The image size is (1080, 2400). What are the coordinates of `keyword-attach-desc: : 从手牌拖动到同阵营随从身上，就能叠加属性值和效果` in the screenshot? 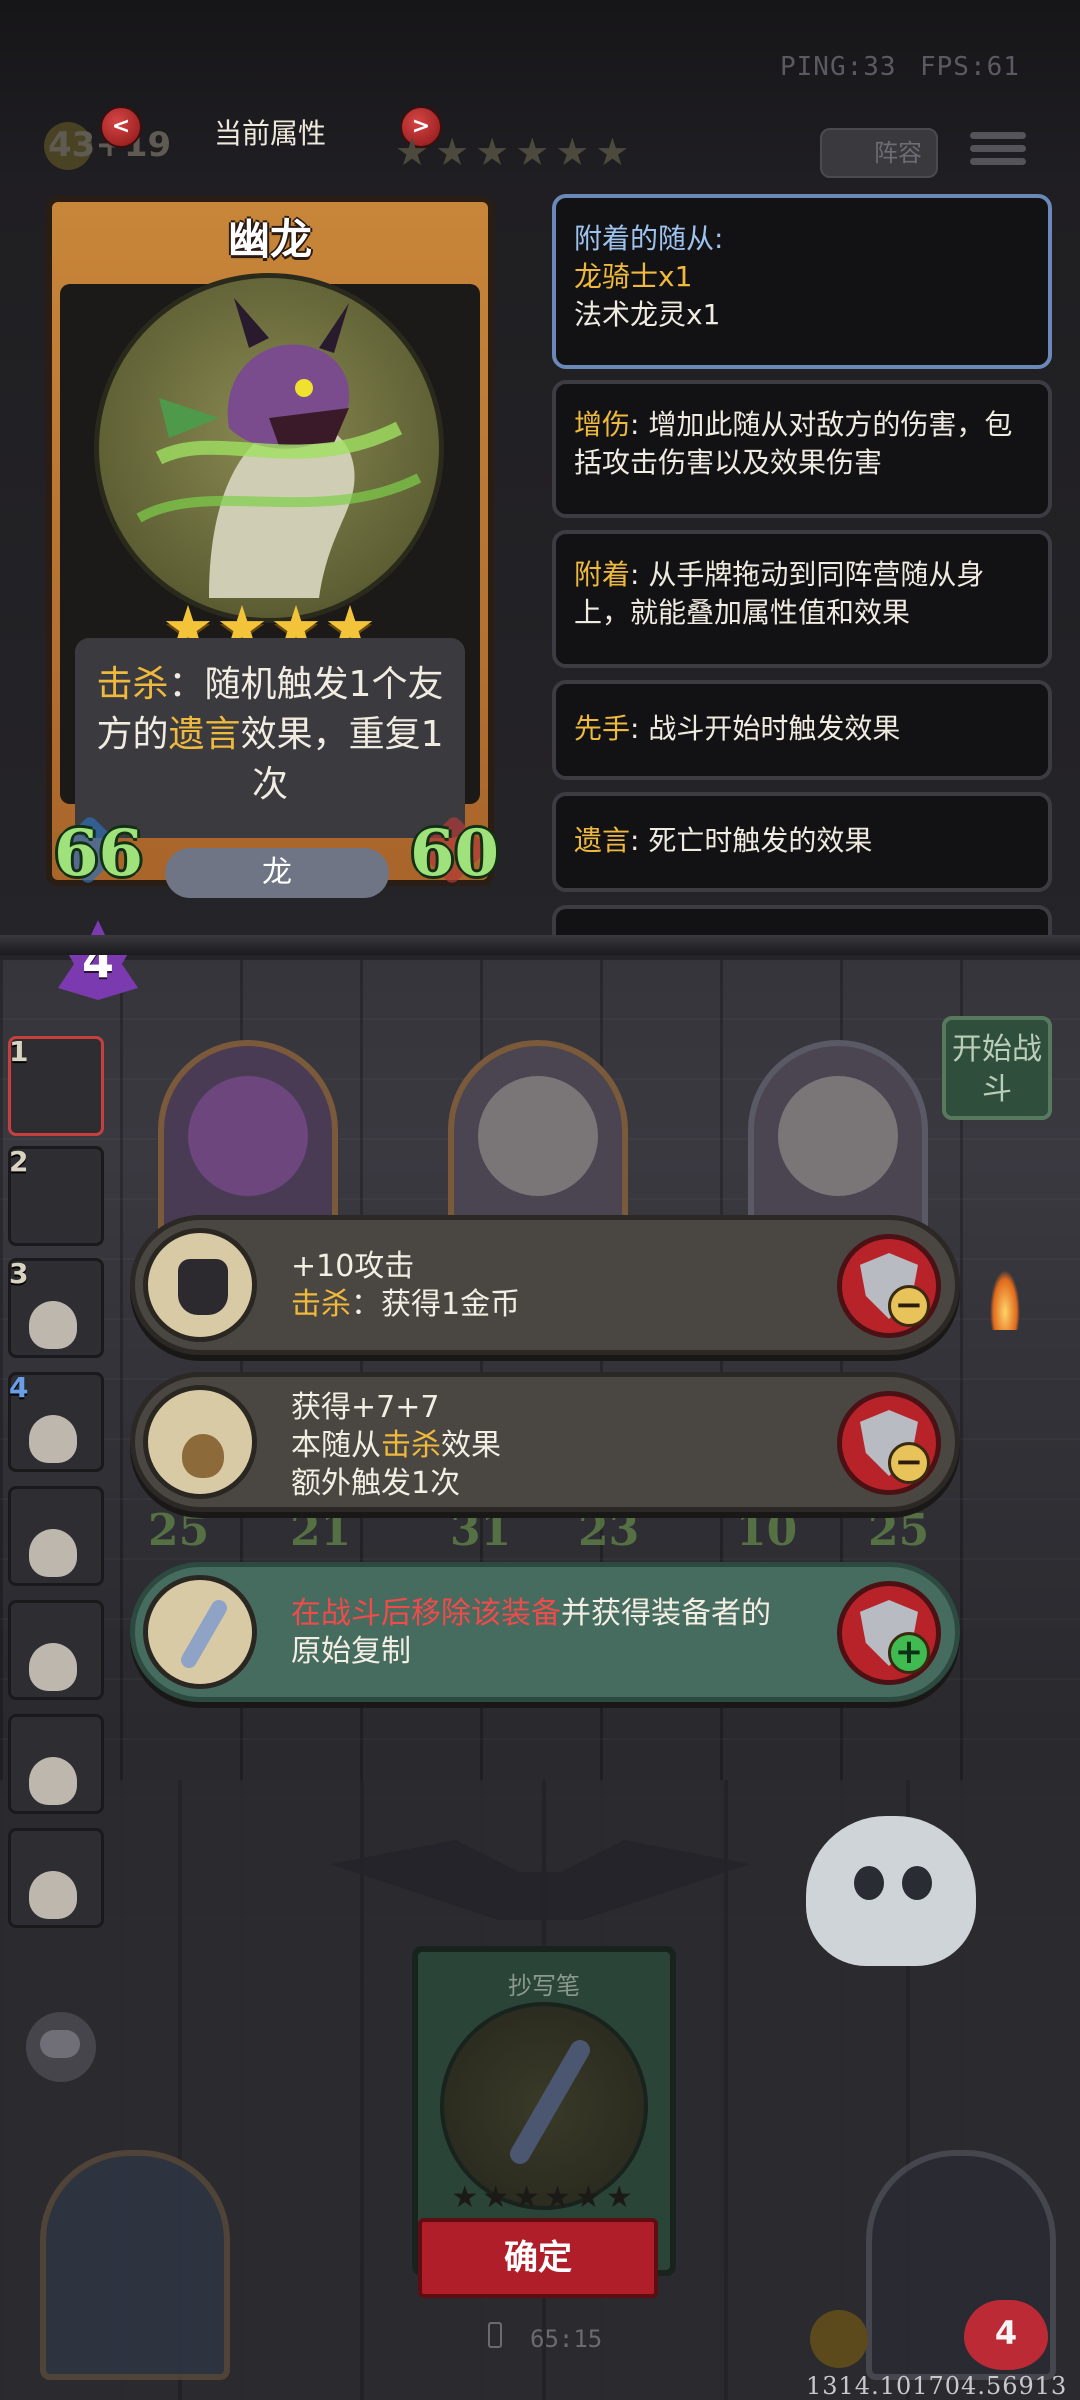 It's located at (779, 593).